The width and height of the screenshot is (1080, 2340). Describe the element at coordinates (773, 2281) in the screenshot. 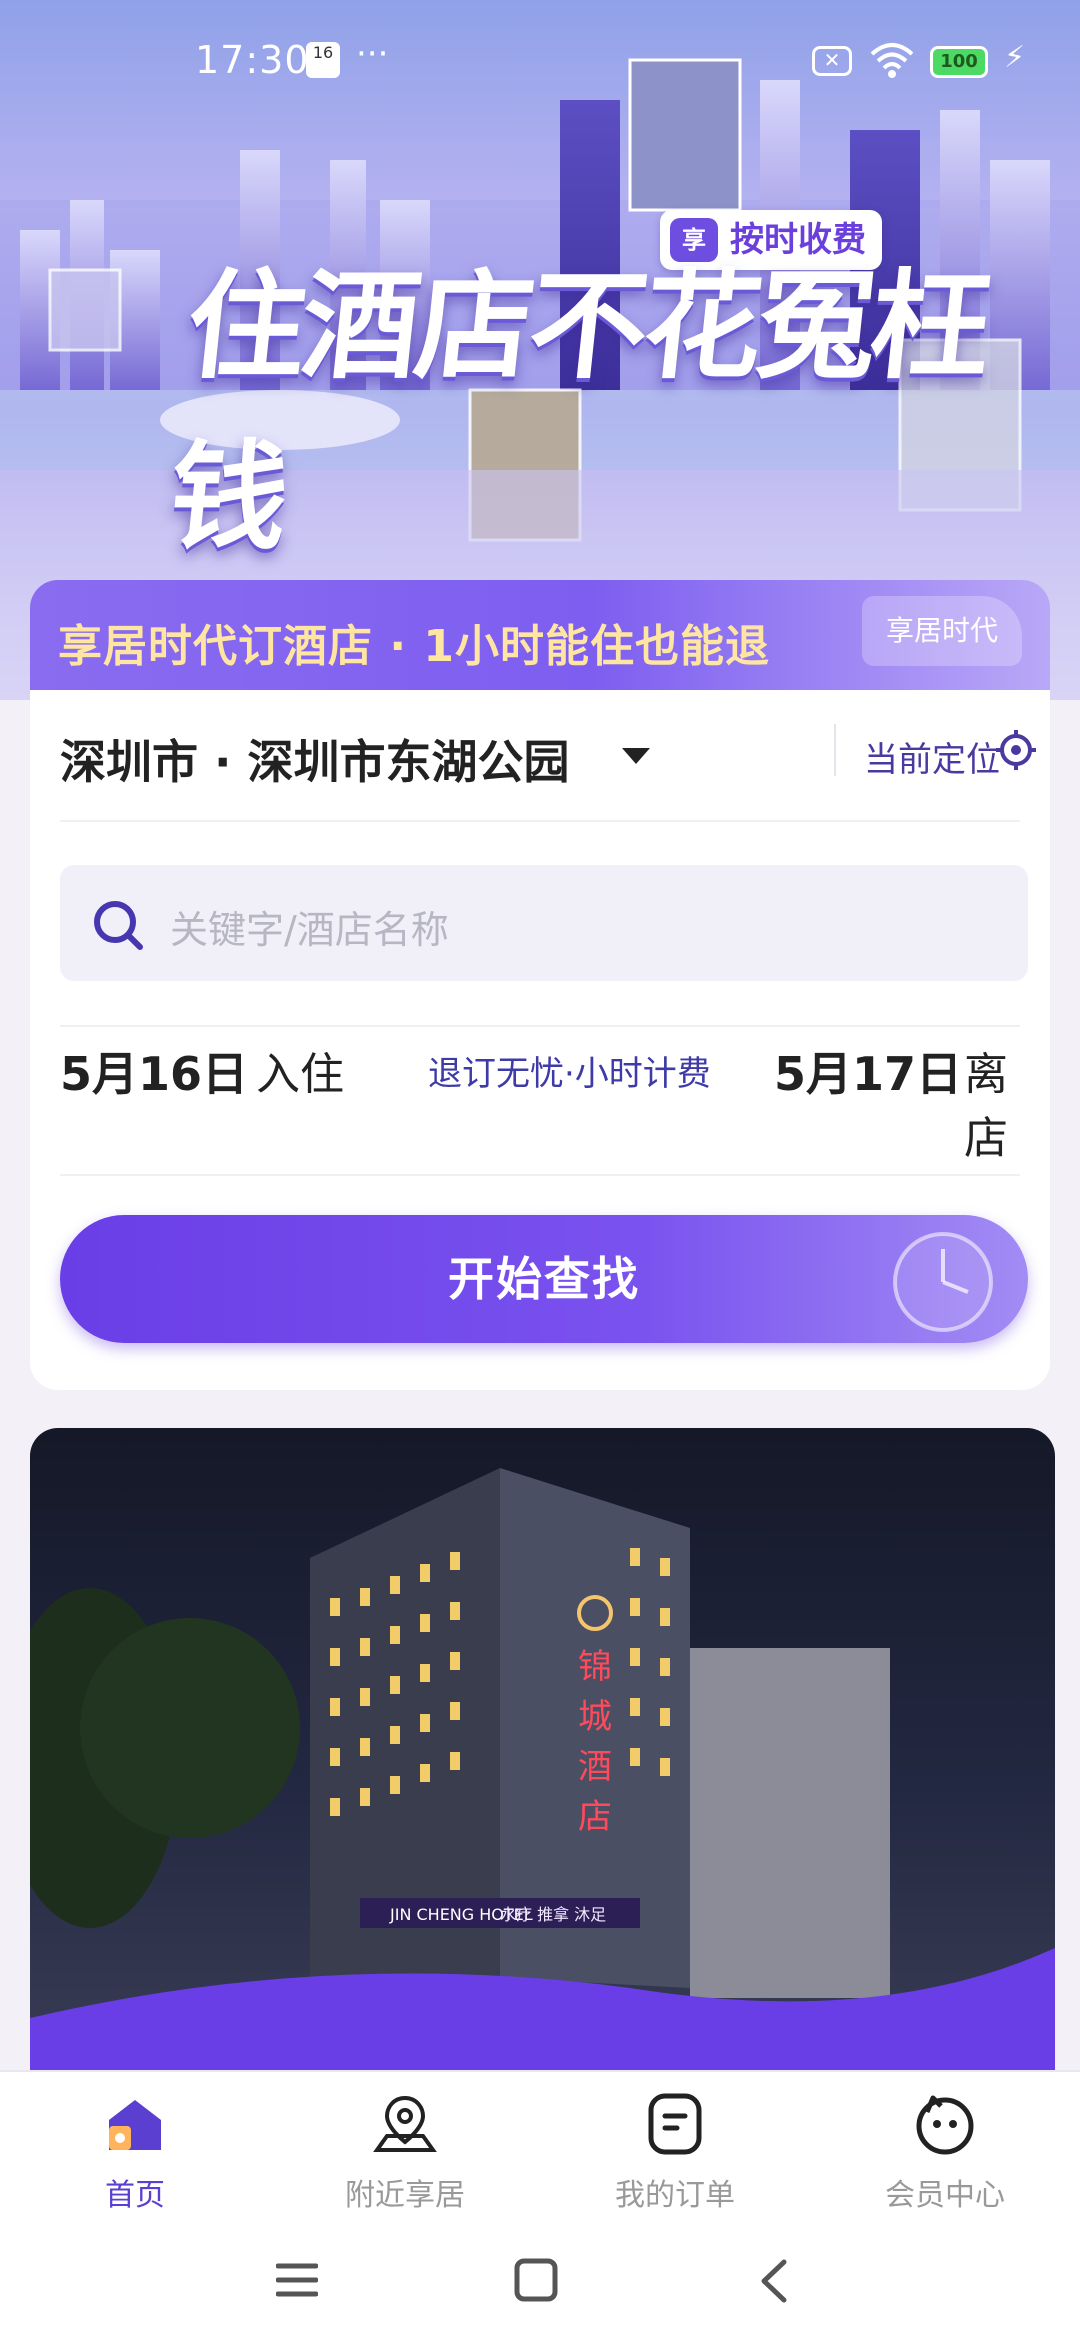

I see `back-icon` at that location.